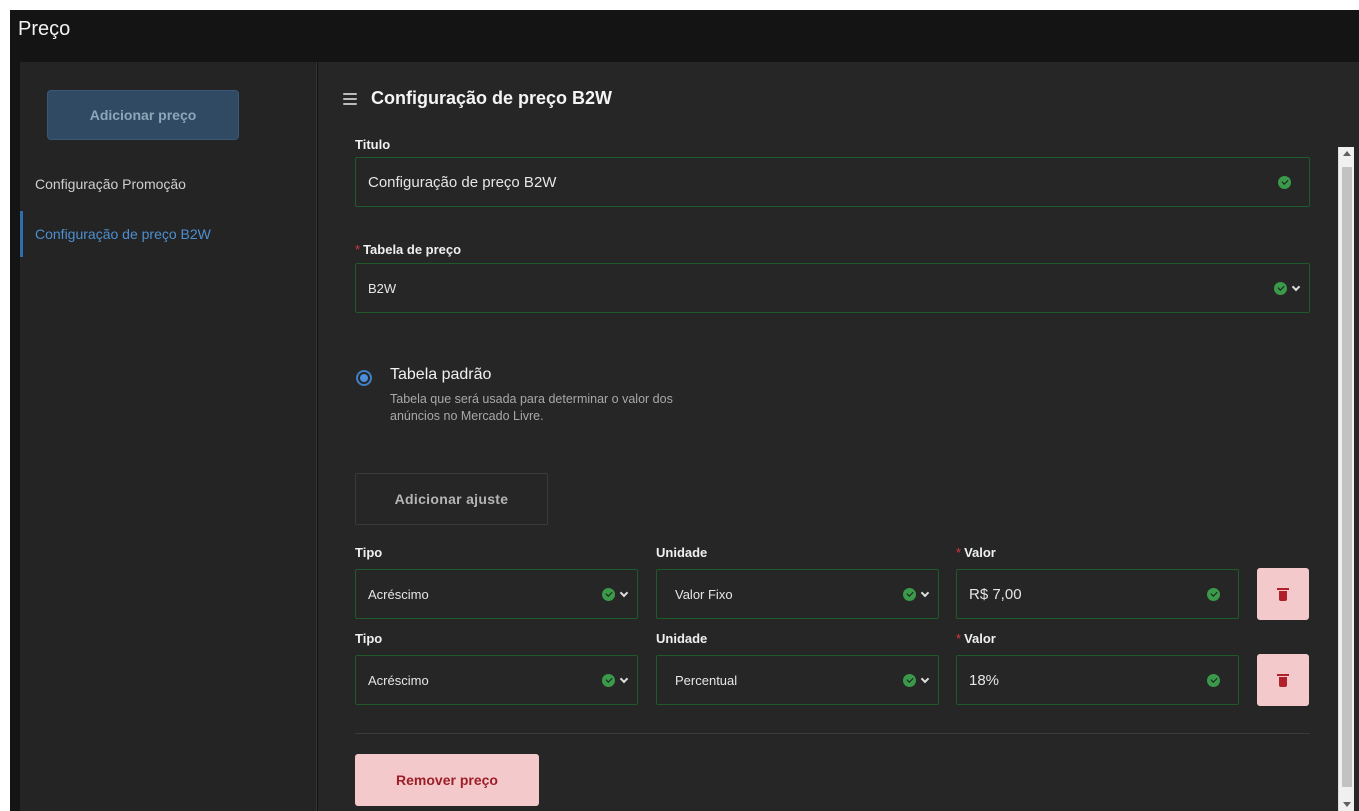 This screenshot has width=1359, height=811. Describe the element at coordinates (451, 499) in the screenshot. I see `add-adjust-button: Adicionar ajuste` at that location.